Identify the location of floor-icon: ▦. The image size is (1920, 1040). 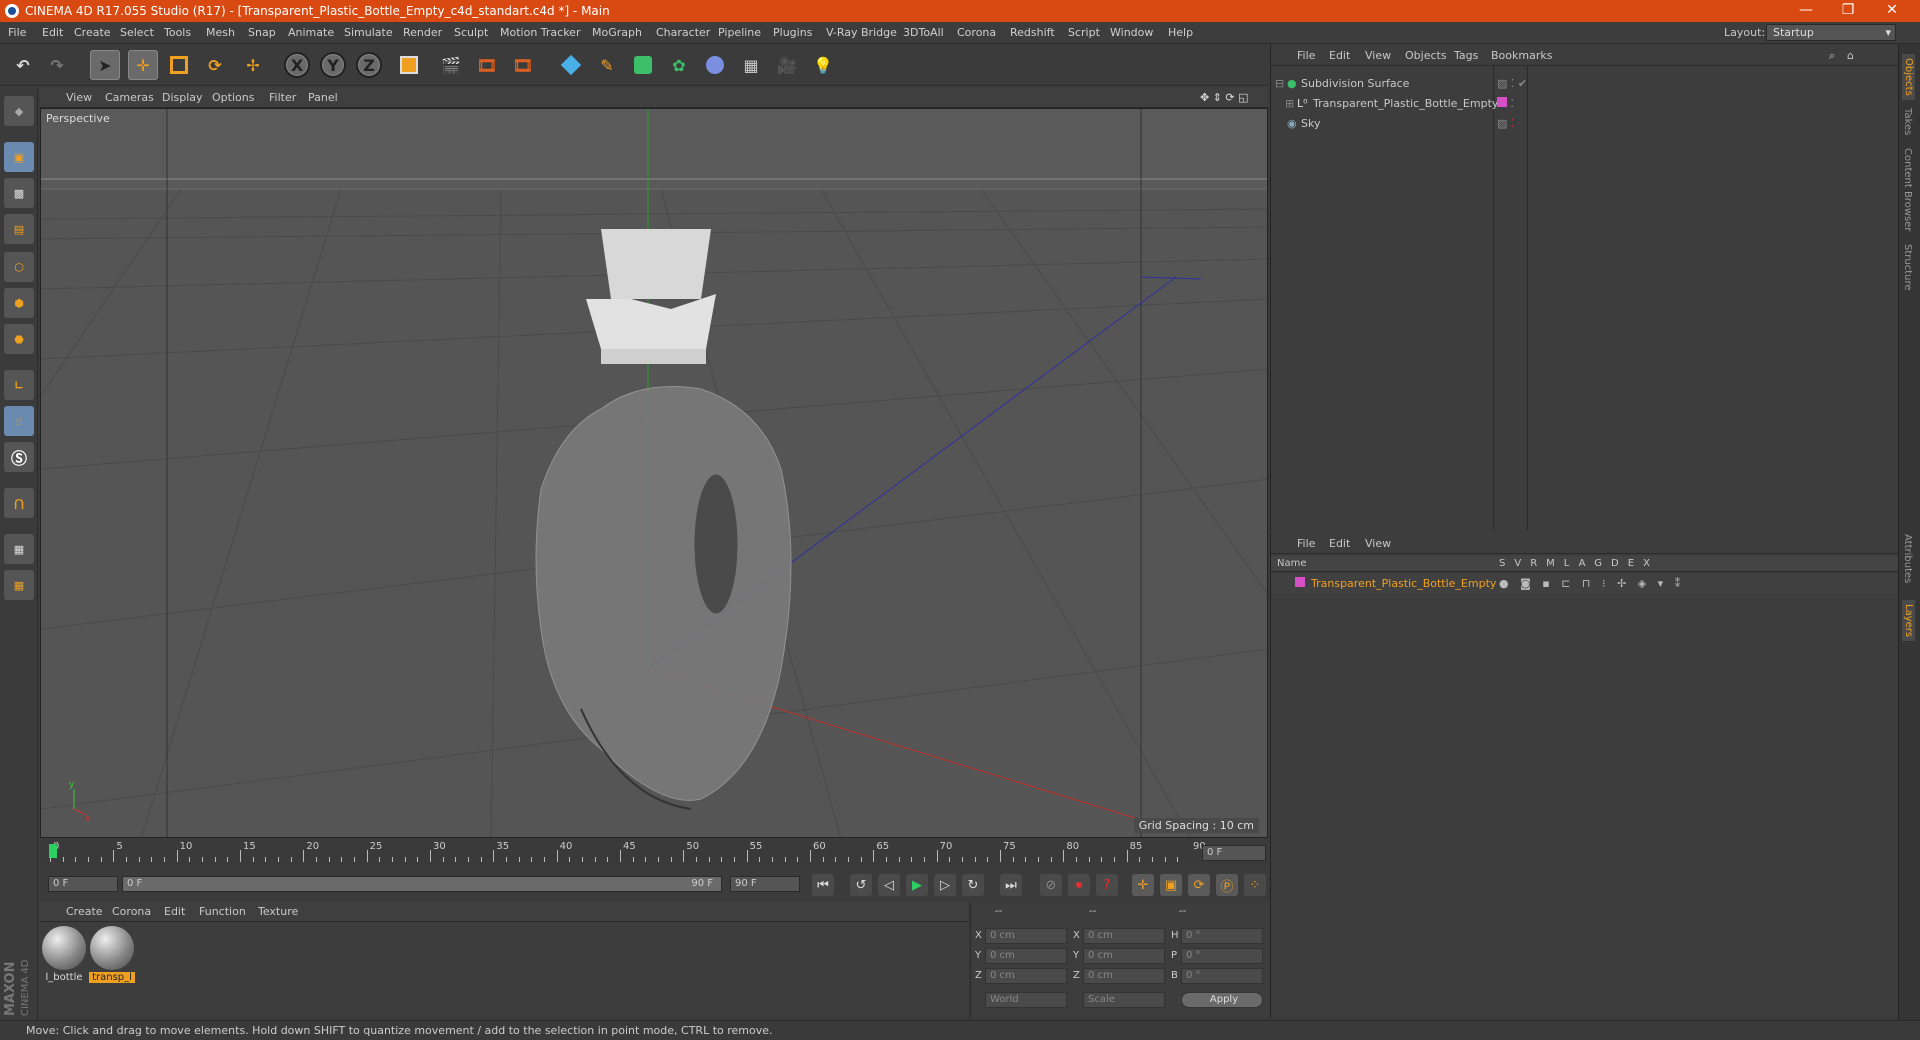
(751, 65).